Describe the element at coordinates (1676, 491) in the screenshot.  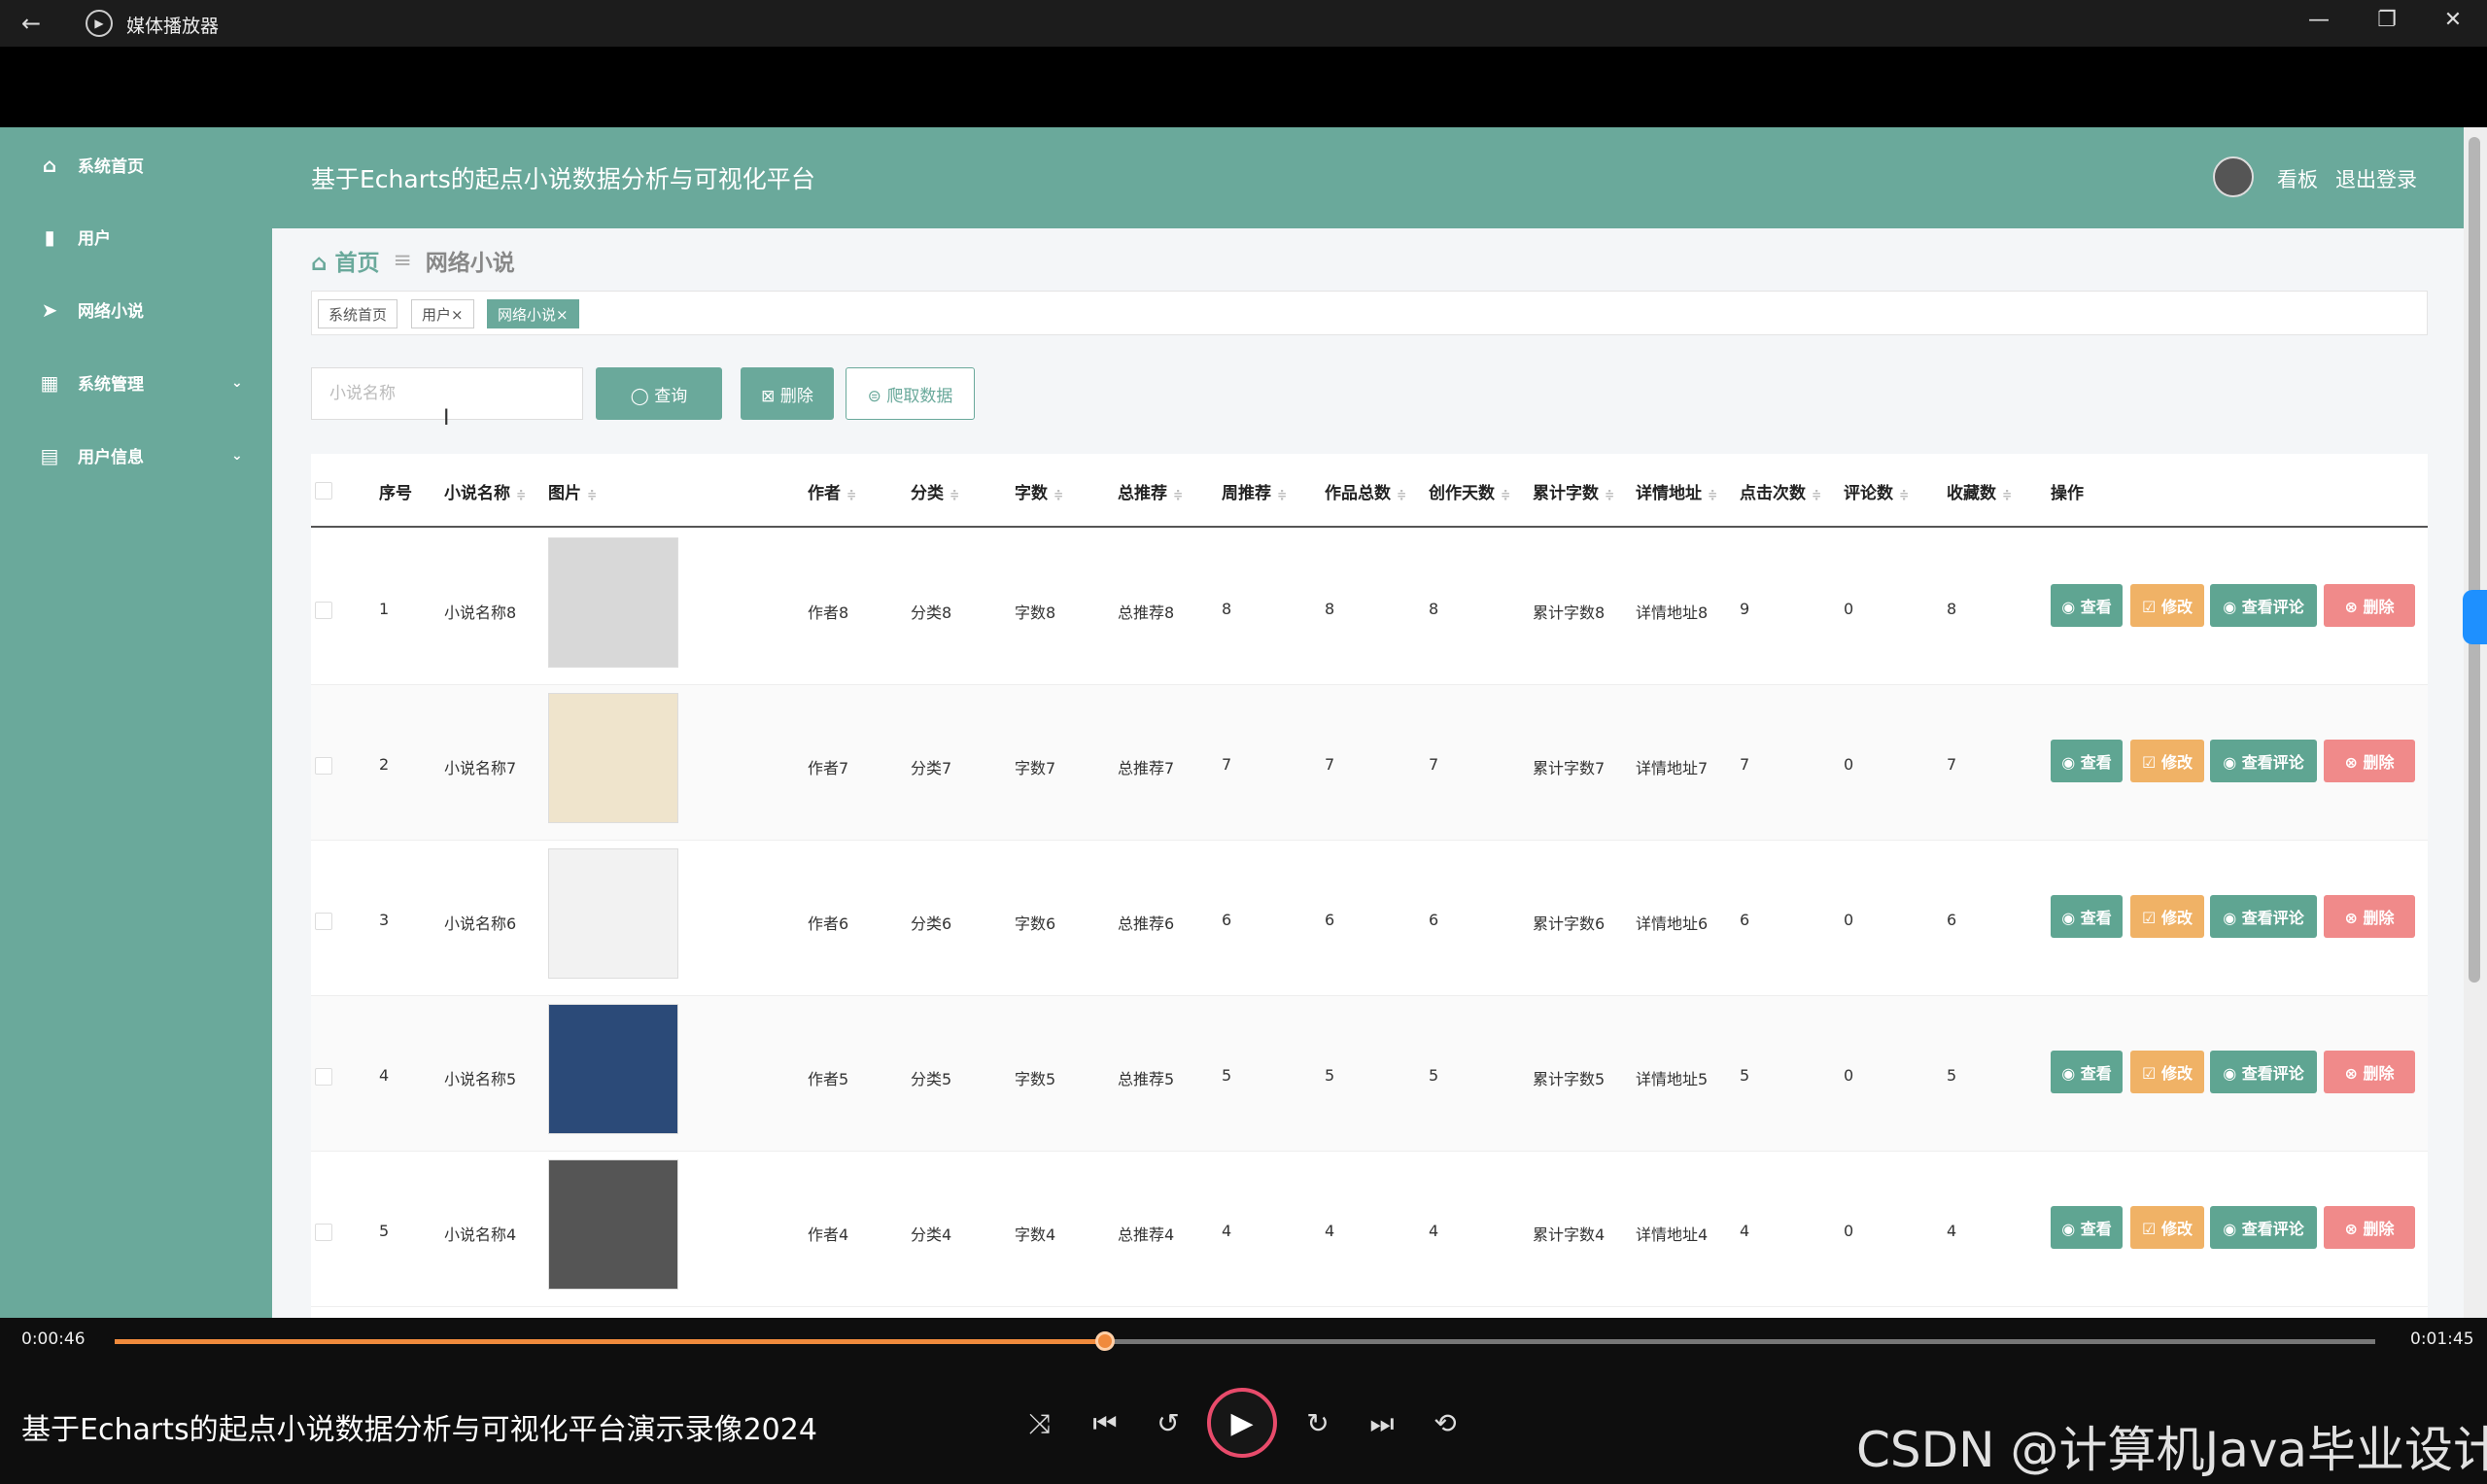
I see `col-url: 详情地址 ≑` at that location.